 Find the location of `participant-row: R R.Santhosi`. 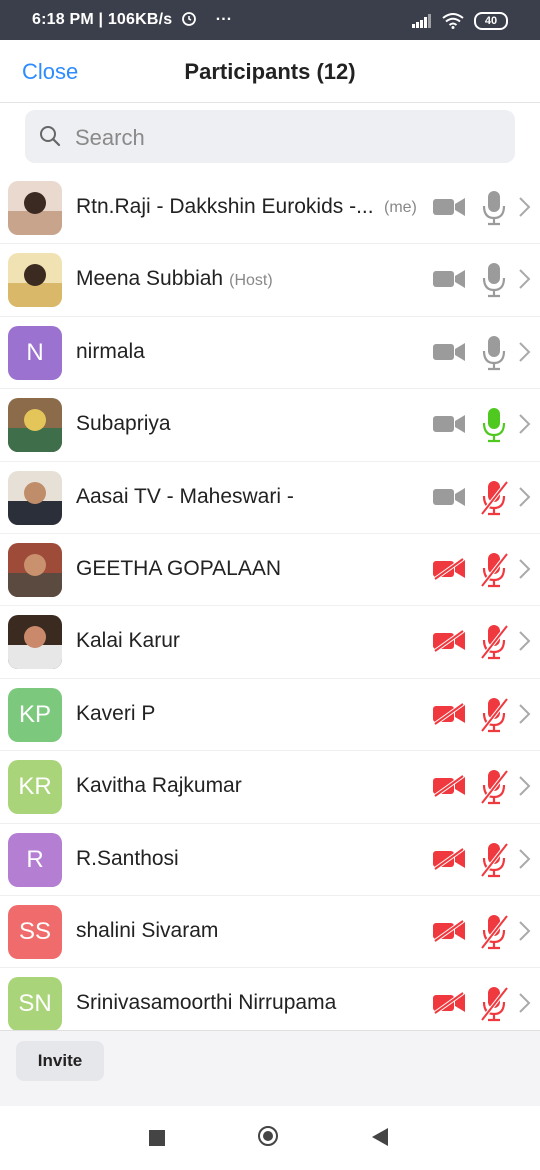

participant-row: R R.Santhosi is located at coordinates (270, 860).